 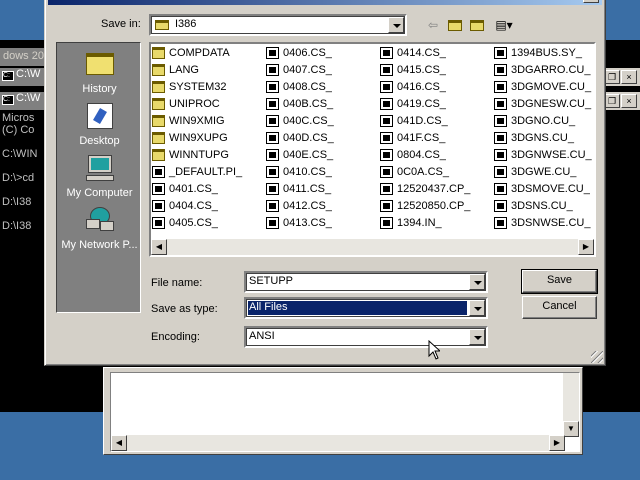 I want to click on file-item: _DEFAULT.PI_, so click(x=196, y=172).